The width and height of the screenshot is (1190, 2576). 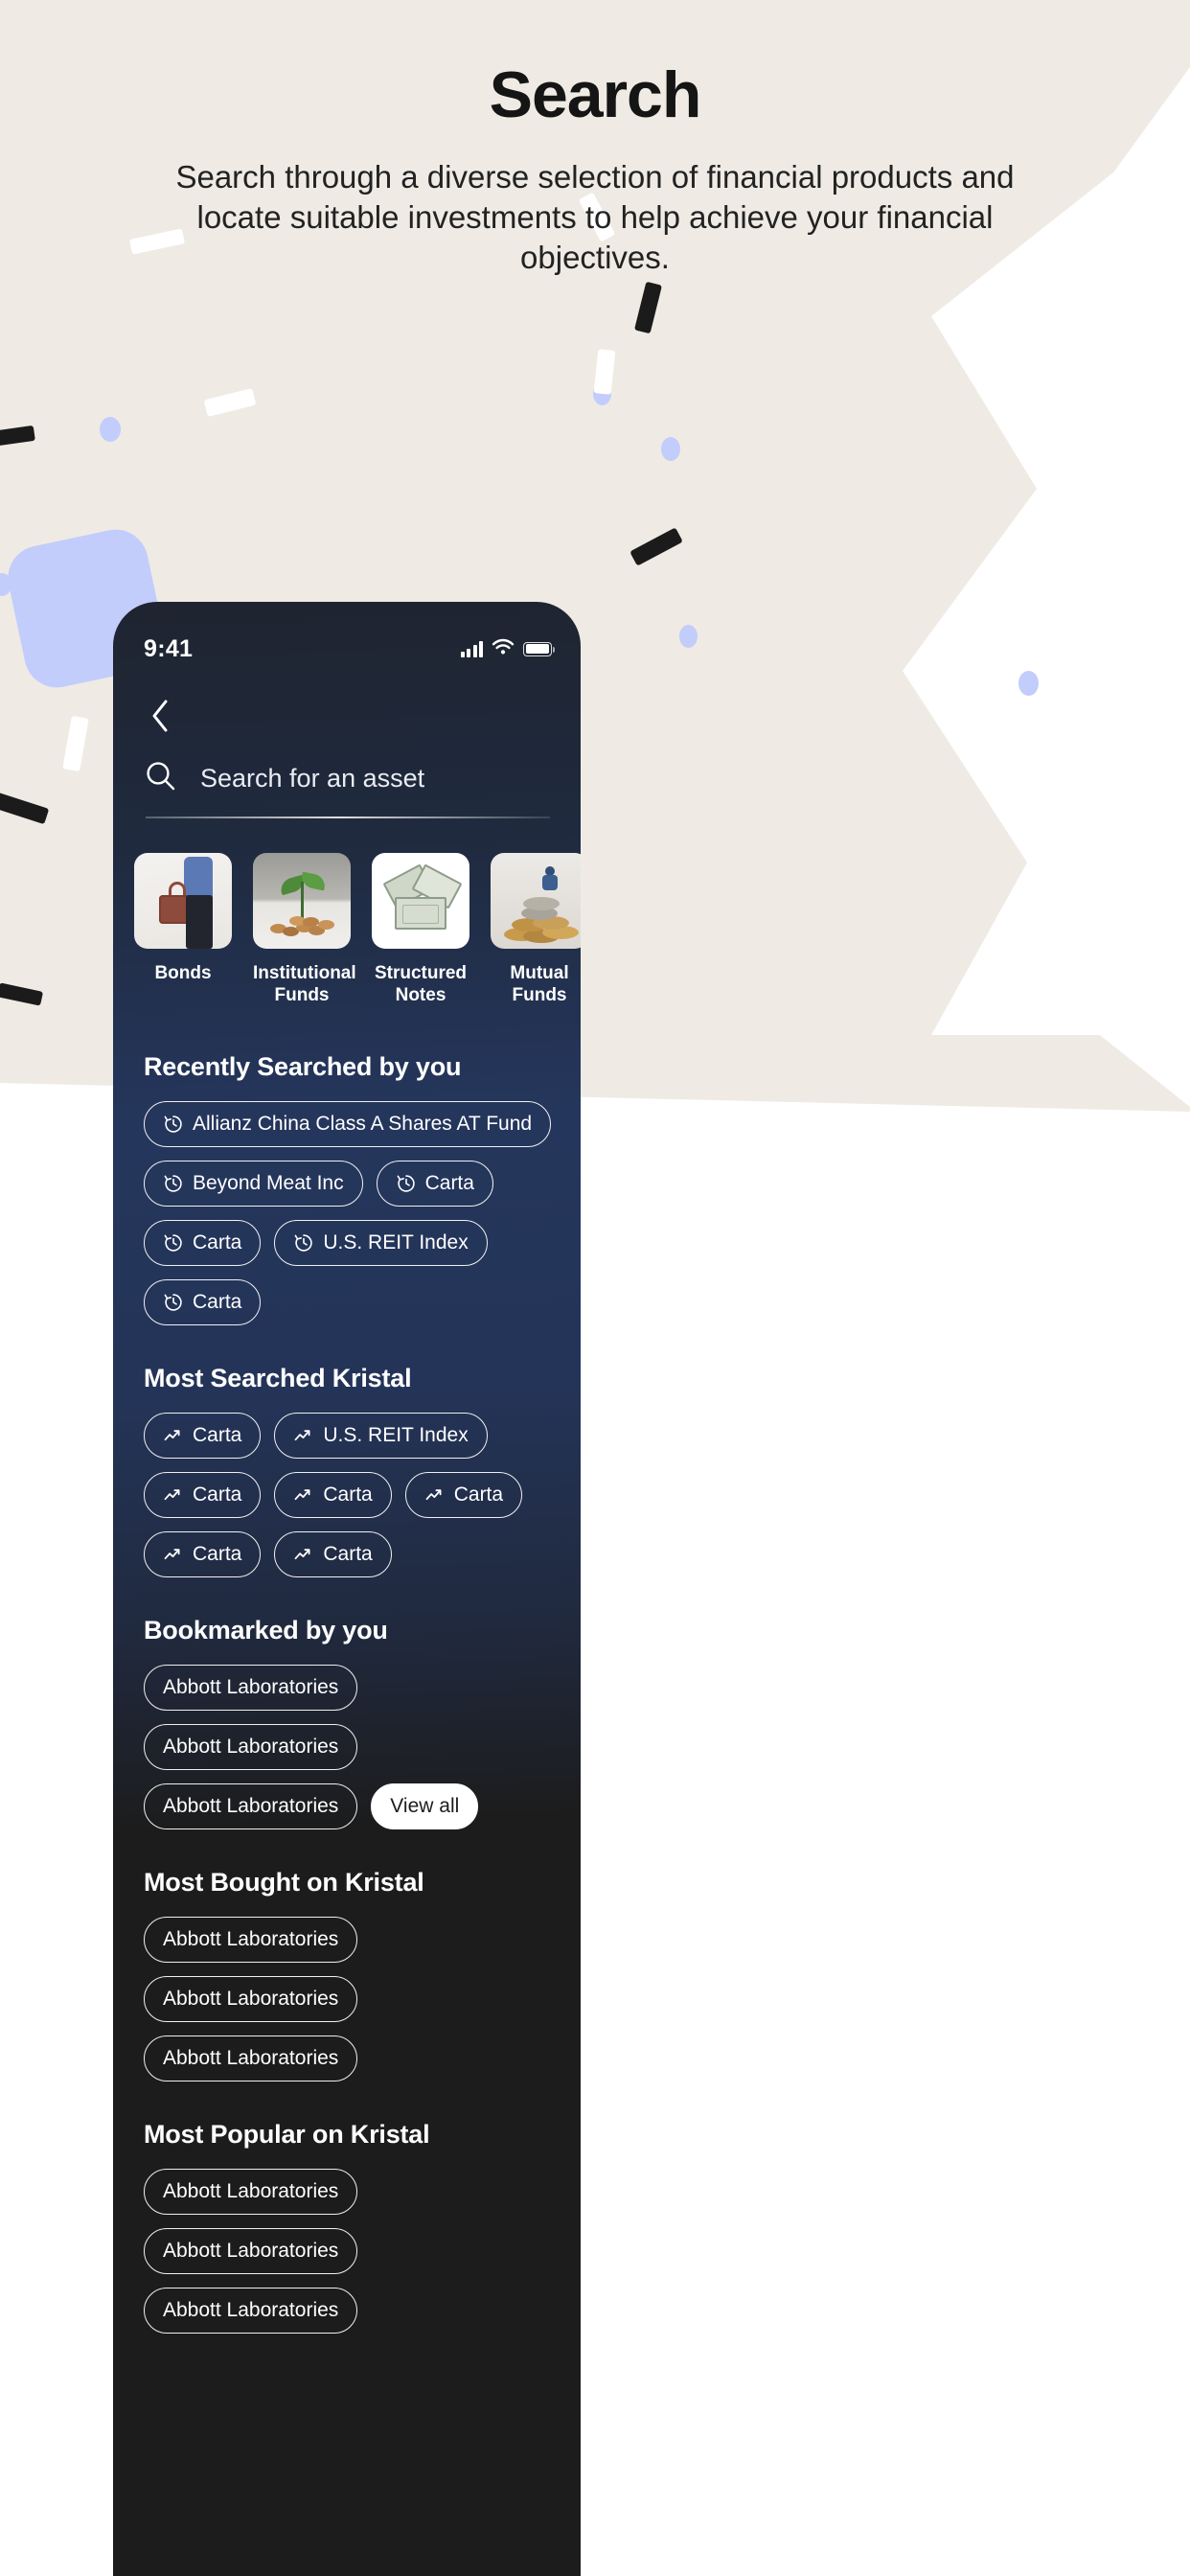 I want to click on chip-label: Beyond Meat Inc, so click(x=269, y=1183).